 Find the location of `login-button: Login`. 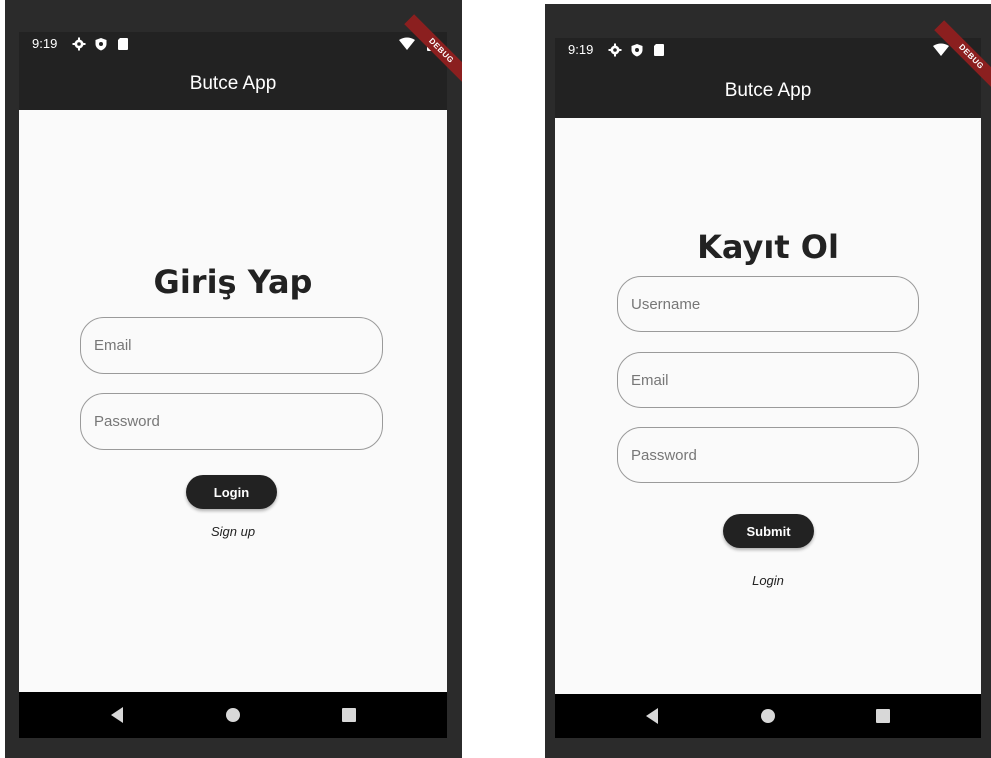

login-button: Login is located at coordinates (231, 492).